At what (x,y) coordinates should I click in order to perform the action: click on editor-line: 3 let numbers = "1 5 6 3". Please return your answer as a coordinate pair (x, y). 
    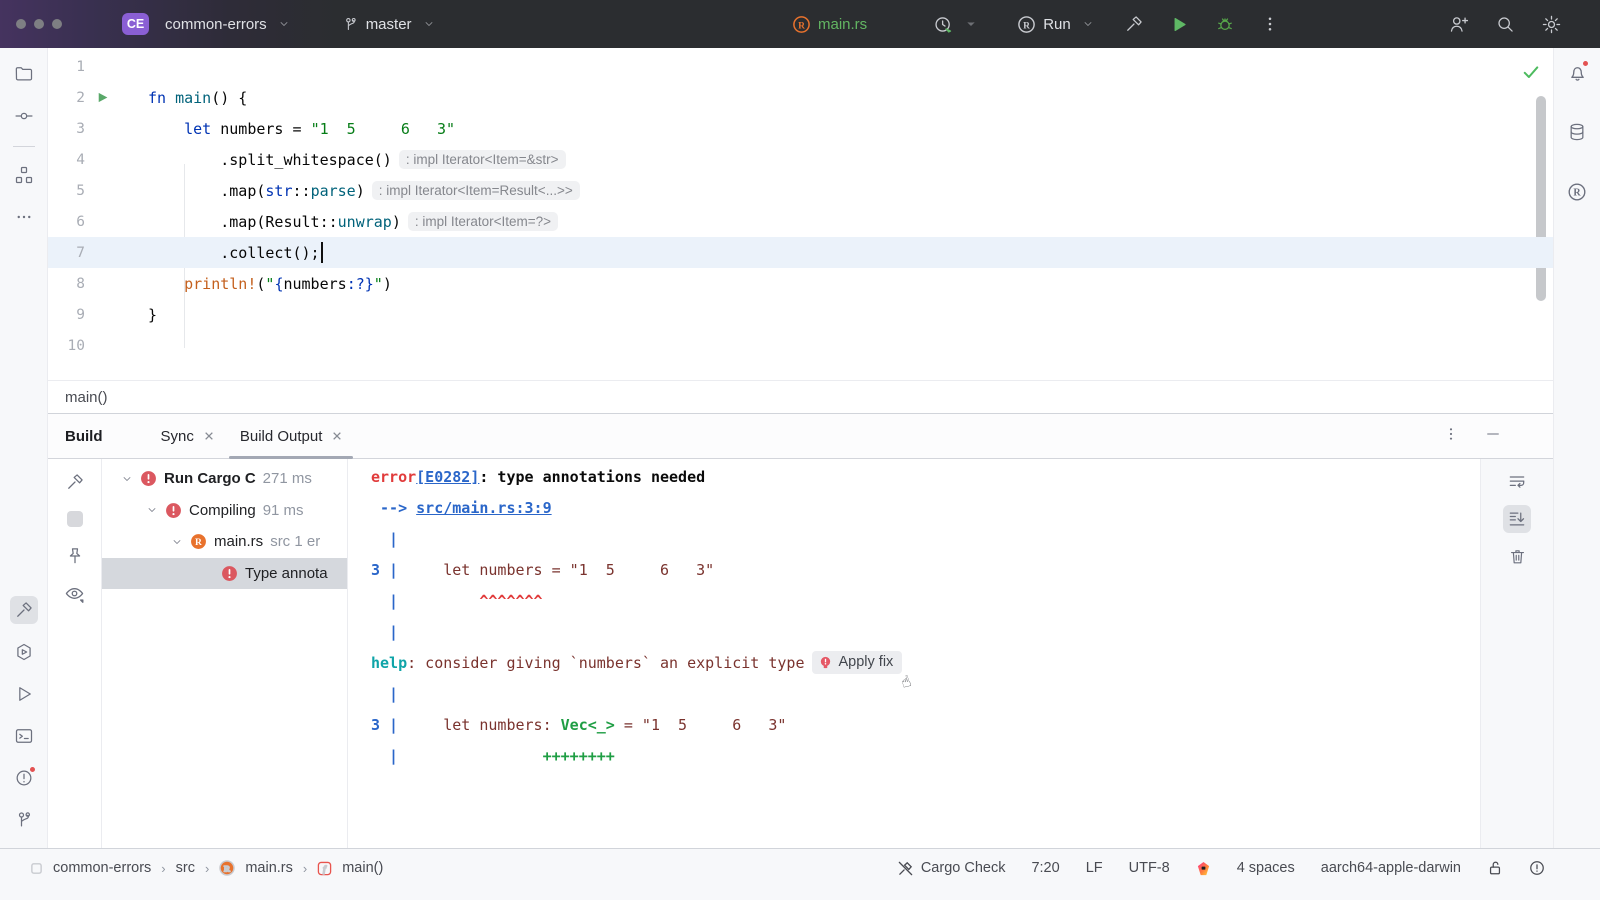
    Looking at the image, I should click on (800, 128).